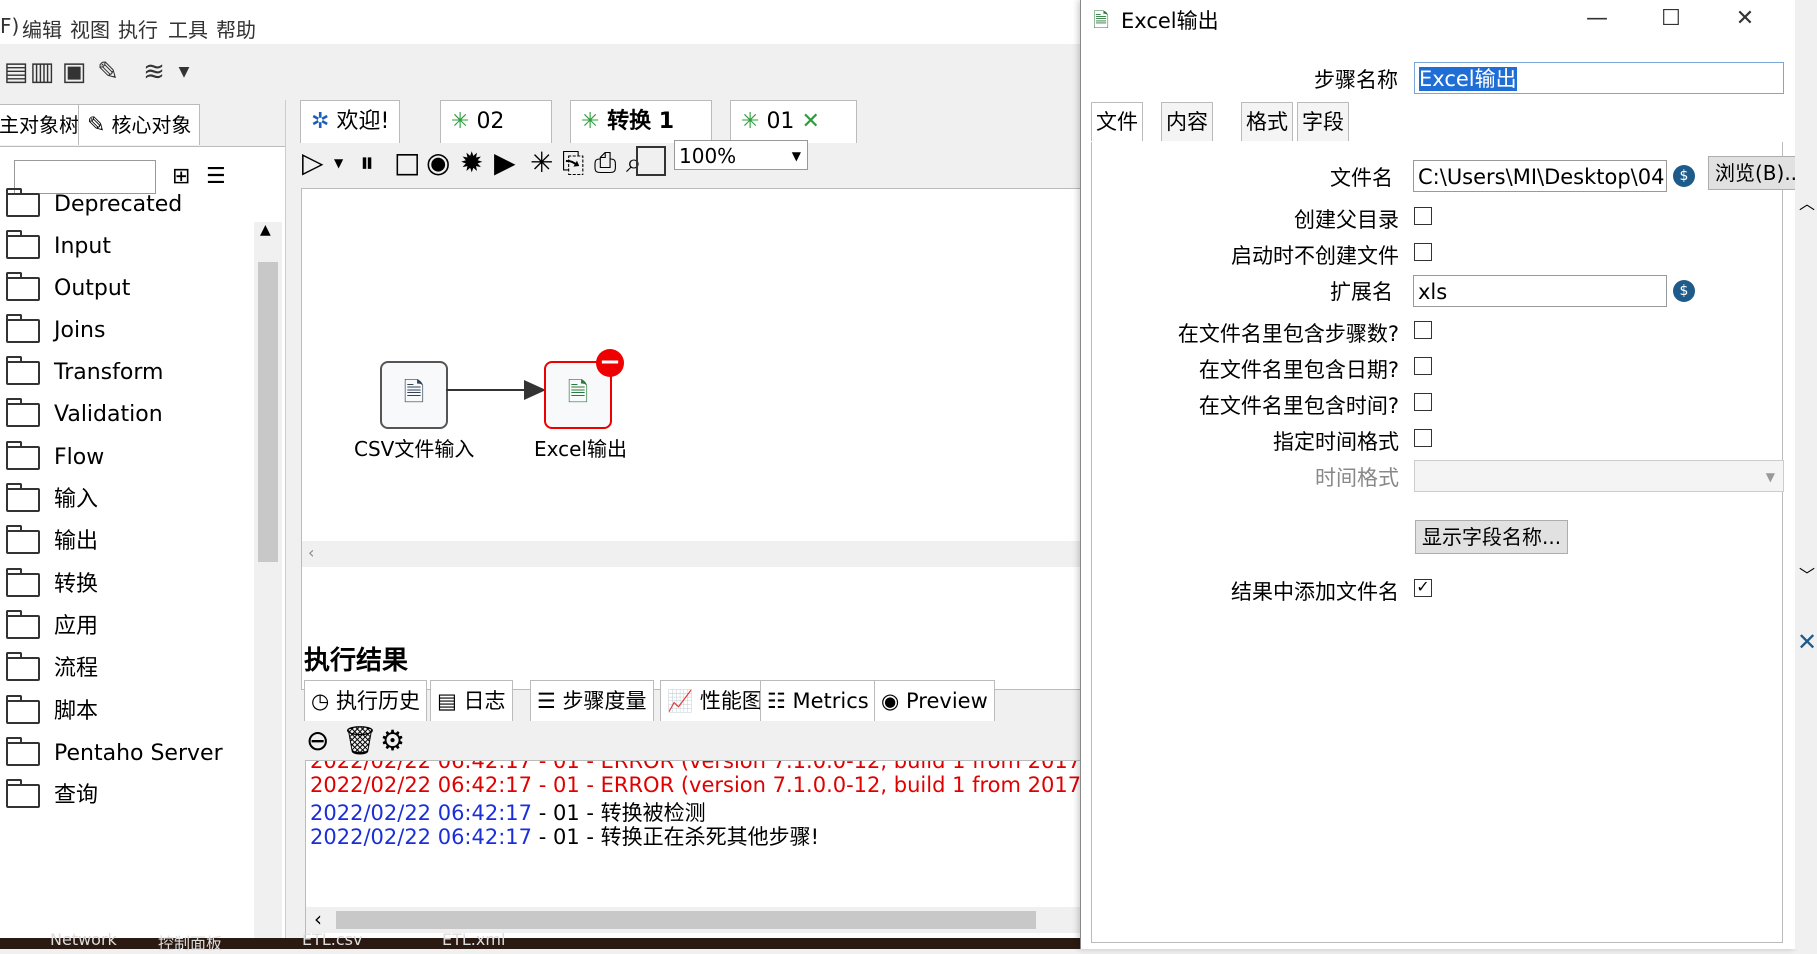 This screenshot has width=1817, height=954. I want to click on impact-icon: ⎘, so click(573, 163).